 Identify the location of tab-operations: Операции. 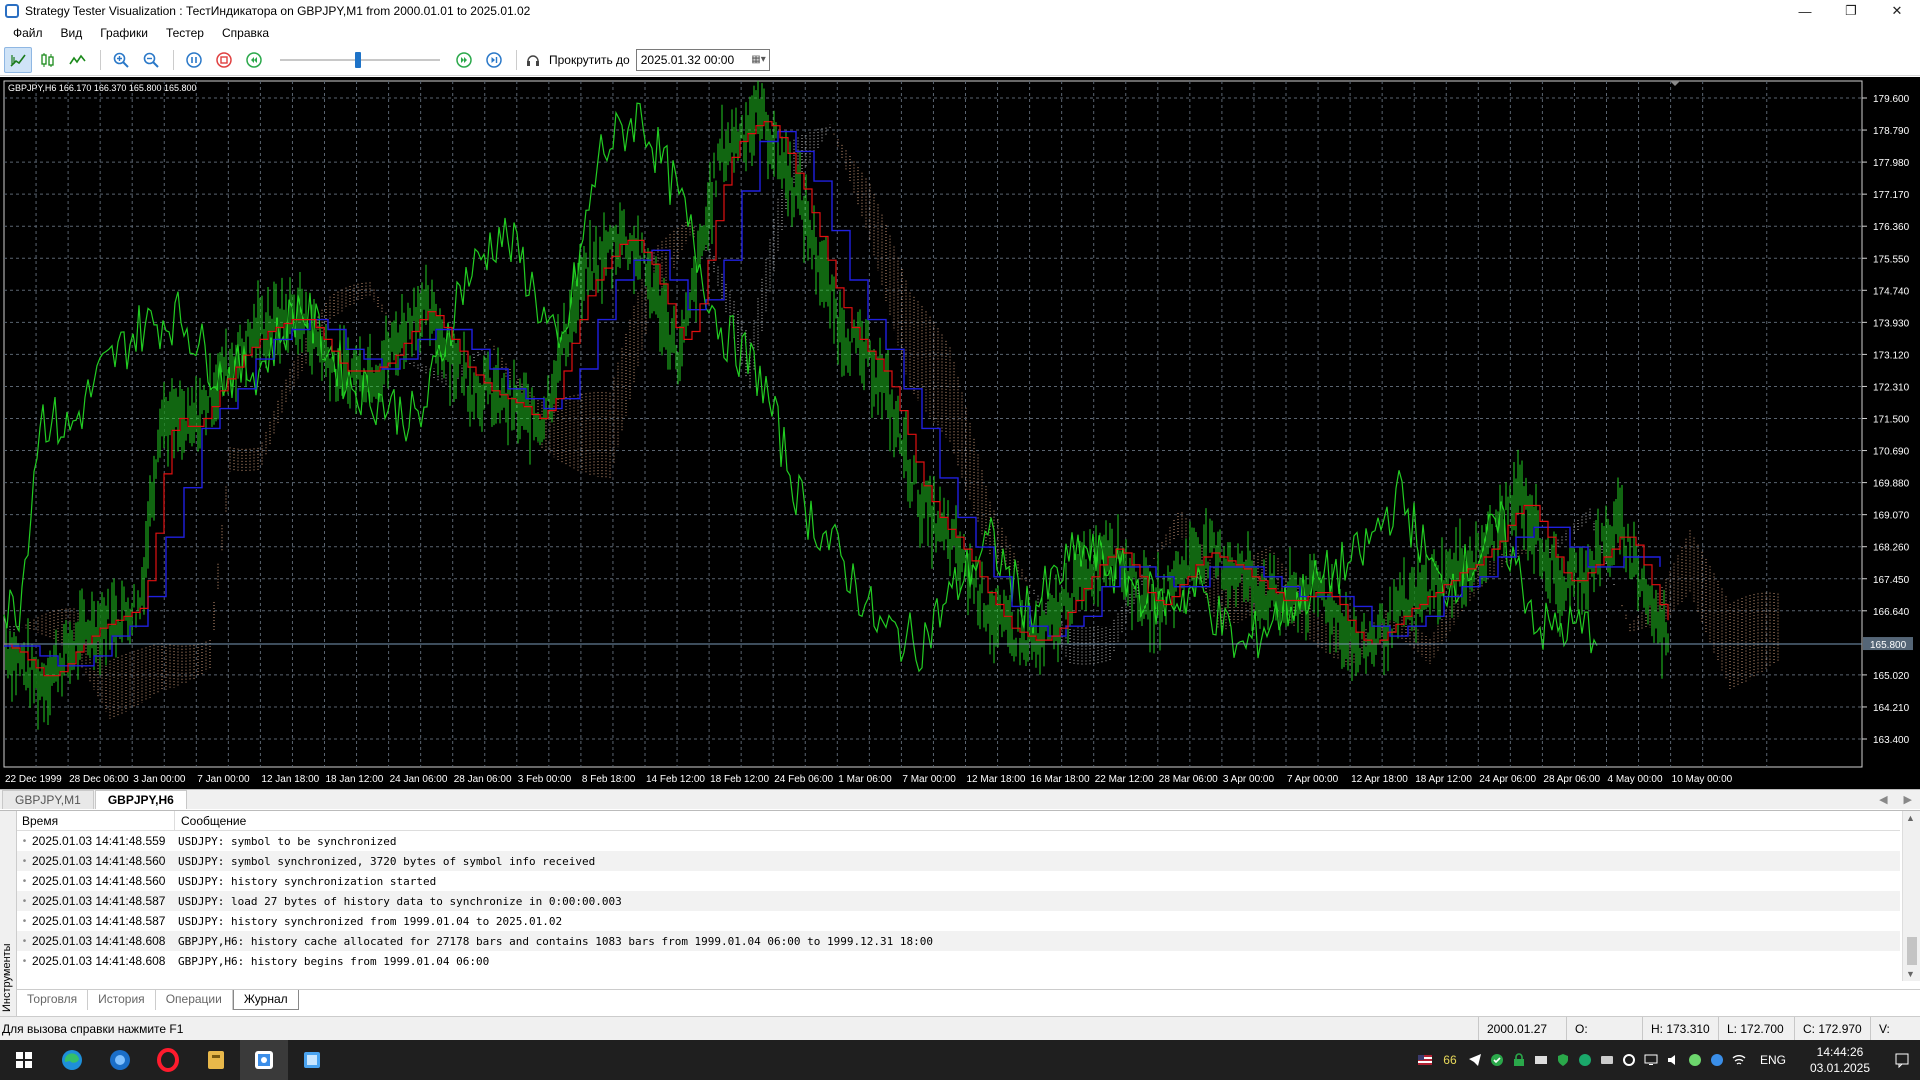
(194, 1000).